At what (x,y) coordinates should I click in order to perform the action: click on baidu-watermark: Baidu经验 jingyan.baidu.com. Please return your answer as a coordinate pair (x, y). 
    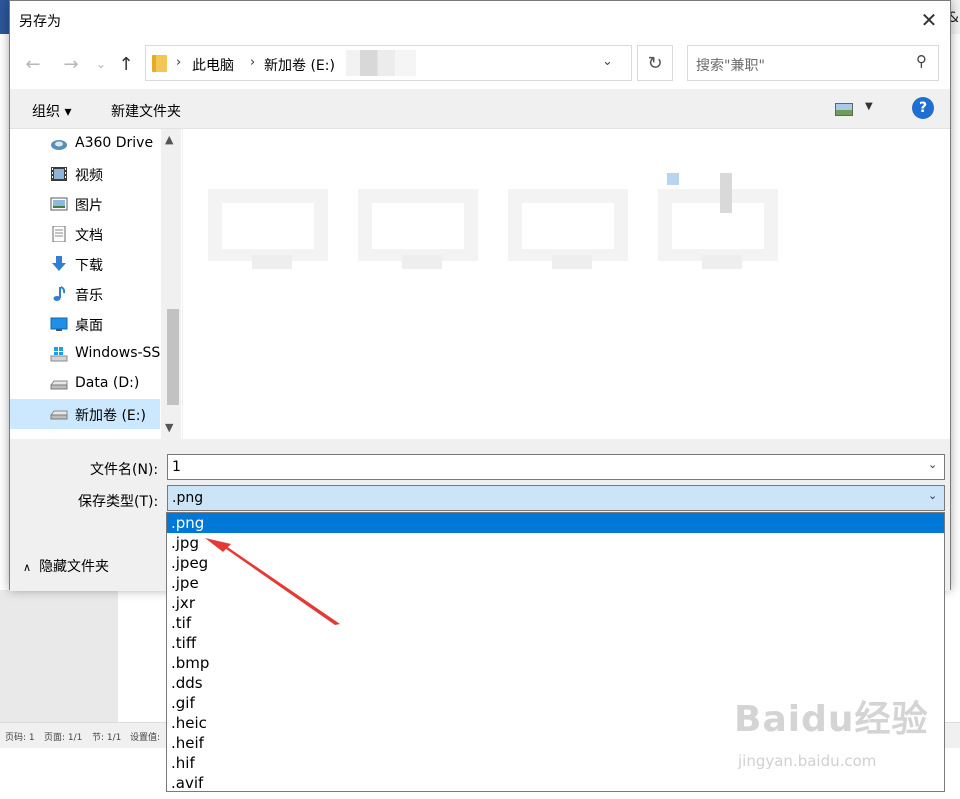
    Looking at the image, I should click on (834, 735).